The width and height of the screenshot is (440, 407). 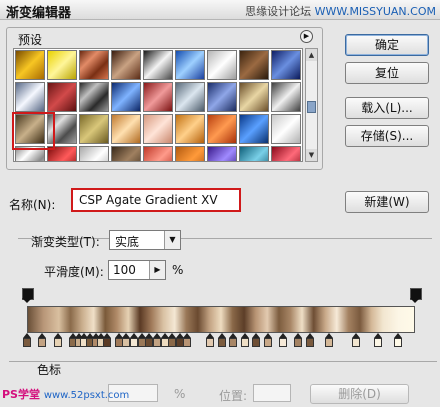 What do you see at coordinates (33, 131) in the screenshot?
I see `selected-preset-highlight` at bounding box center [33, 131].